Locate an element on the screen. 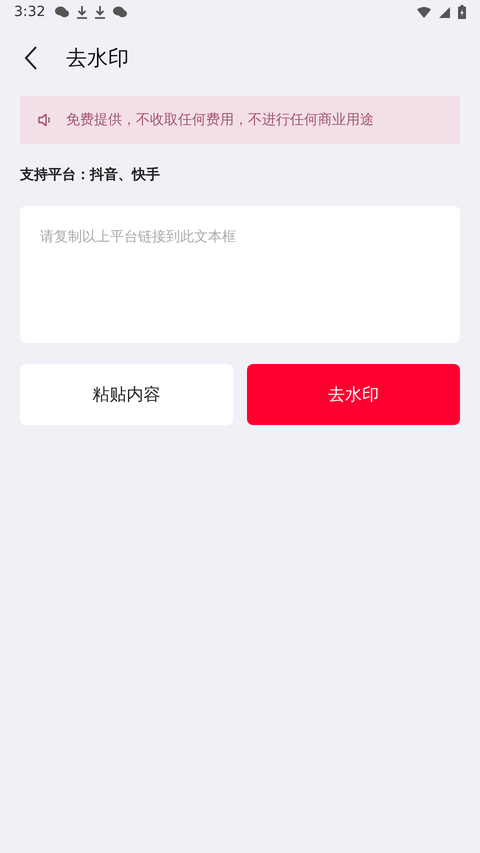  notice-text: 免费提供，不收取任何费用，不进行任何商业用途 is located at coordinates (220, 120).